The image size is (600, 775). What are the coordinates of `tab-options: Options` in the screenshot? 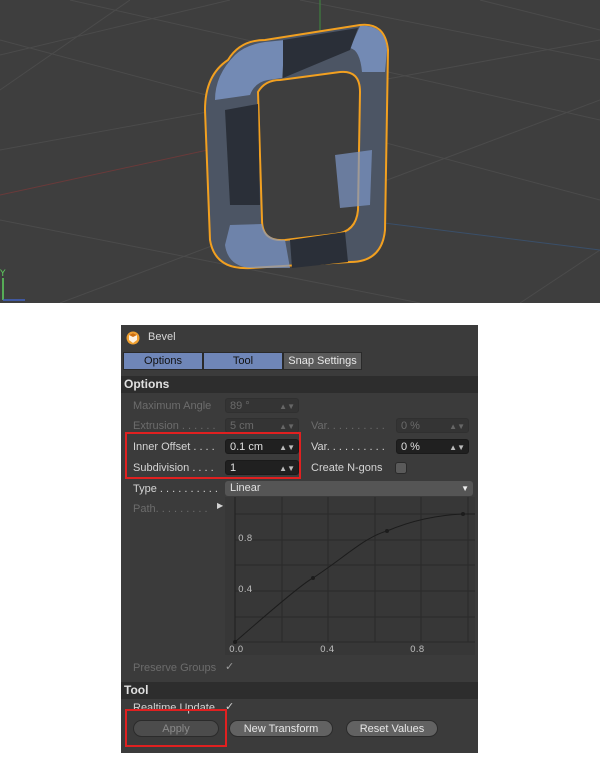 It's located at (163, 361).